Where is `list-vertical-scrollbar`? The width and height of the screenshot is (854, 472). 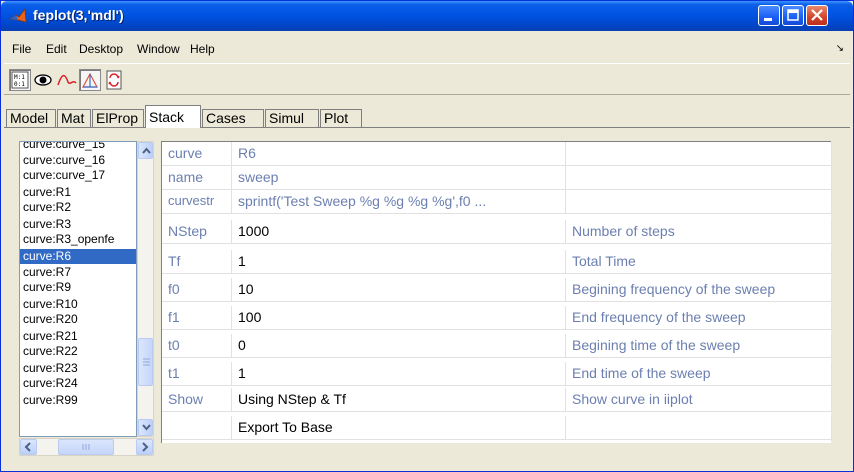 list-vertical-scrollbar is located at coordinates (145, 289).